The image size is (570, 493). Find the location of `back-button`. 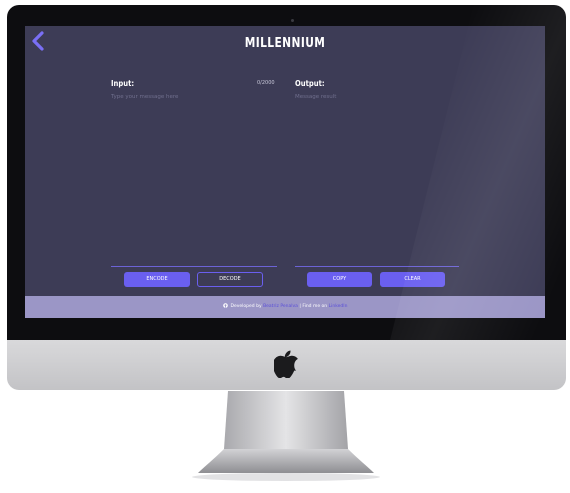

back-button is located at coordinates (38, 41).